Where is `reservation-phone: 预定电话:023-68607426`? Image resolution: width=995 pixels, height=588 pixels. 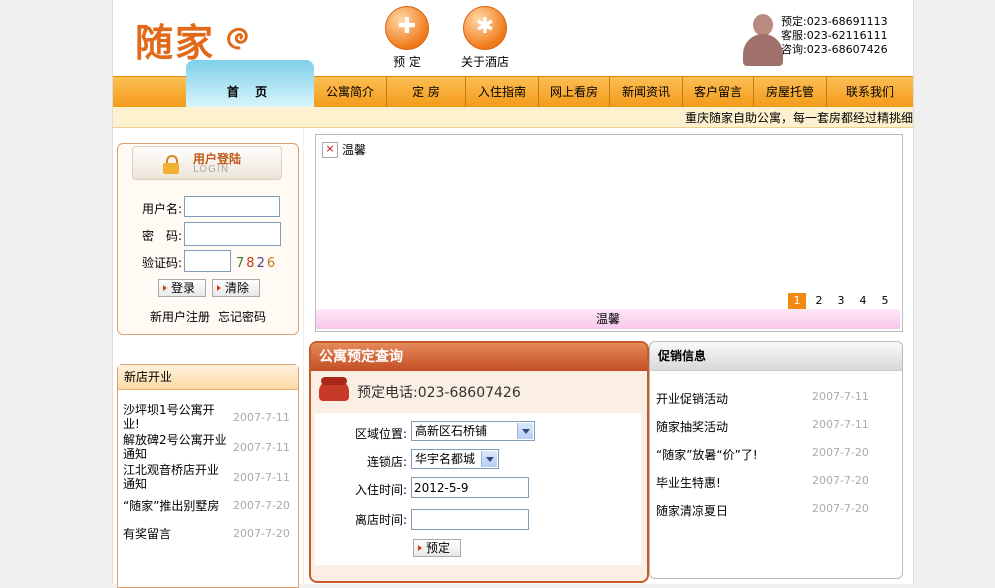
reservation-phone: 预定电话:023-68607426 is located at coordinates (439, 393).